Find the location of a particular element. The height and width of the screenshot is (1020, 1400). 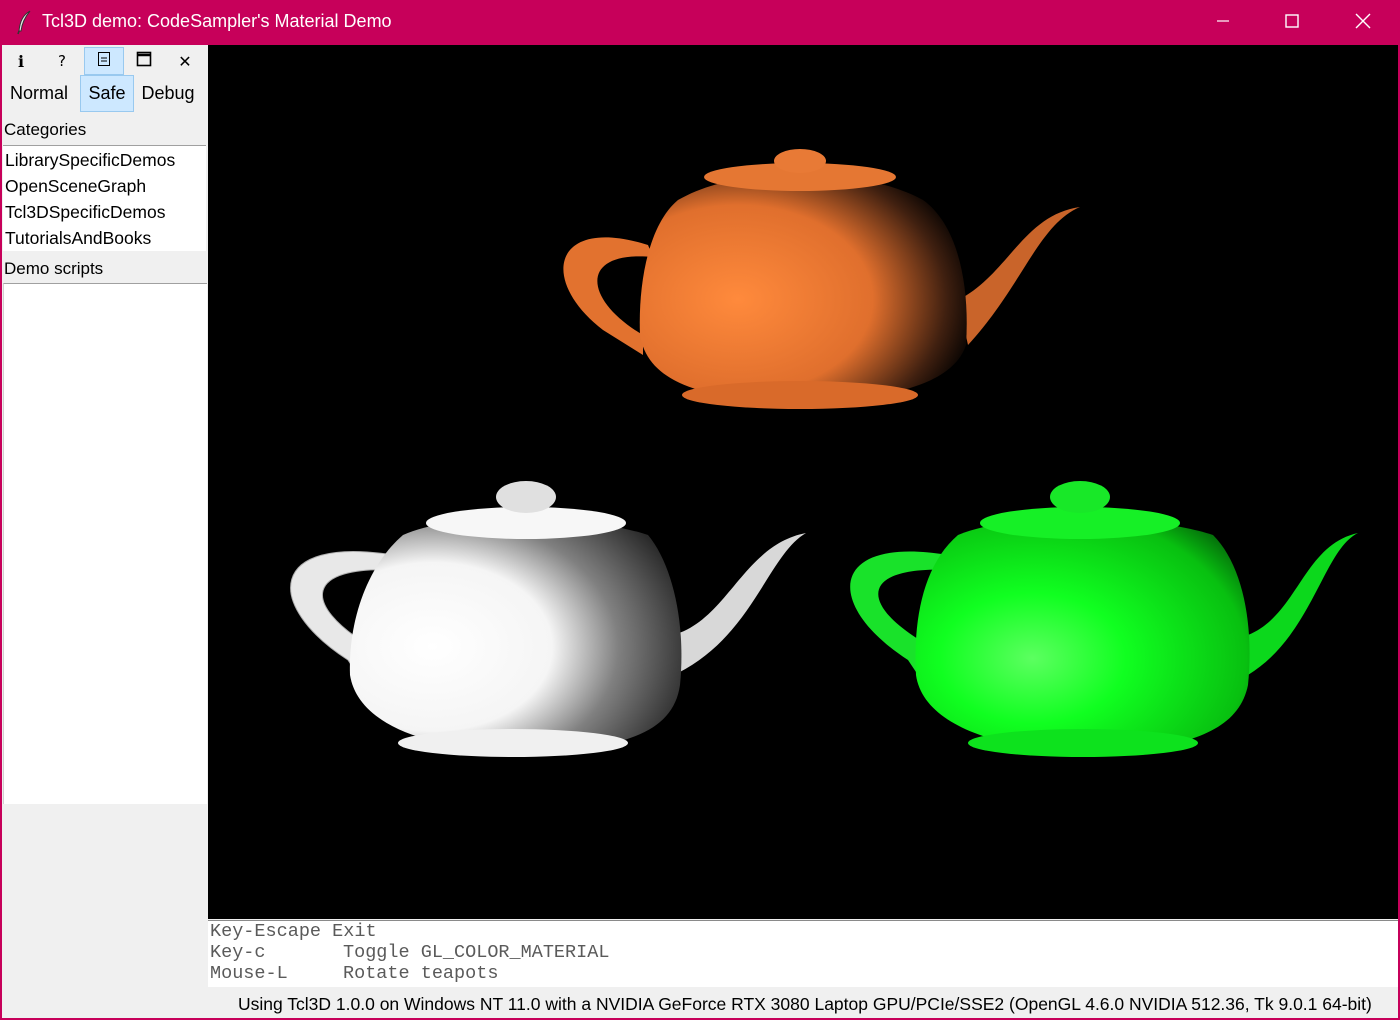

maximize-icon is located at coordinates (1292, 23).